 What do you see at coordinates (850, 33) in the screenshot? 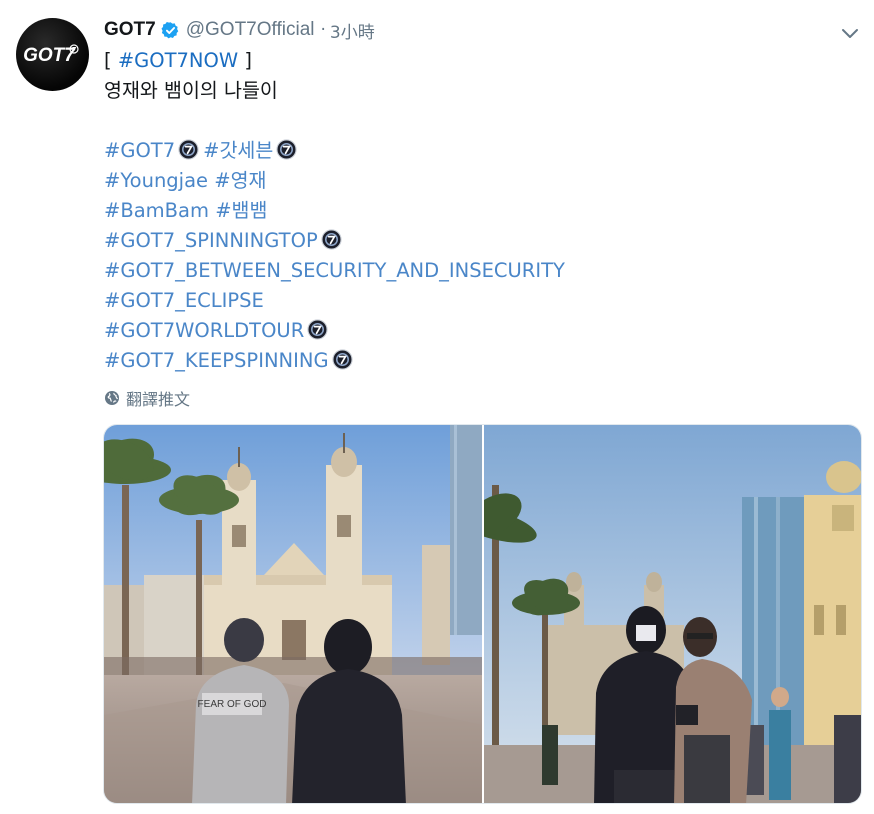
I see `chevron-down-icon` at bounding box center [850, 33].